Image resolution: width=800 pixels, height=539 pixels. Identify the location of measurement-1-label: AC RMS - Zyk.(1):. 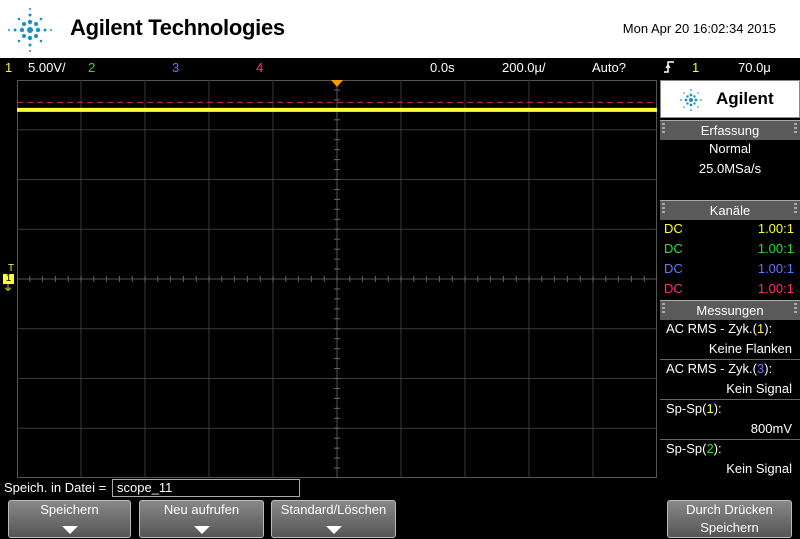
(719, 328).